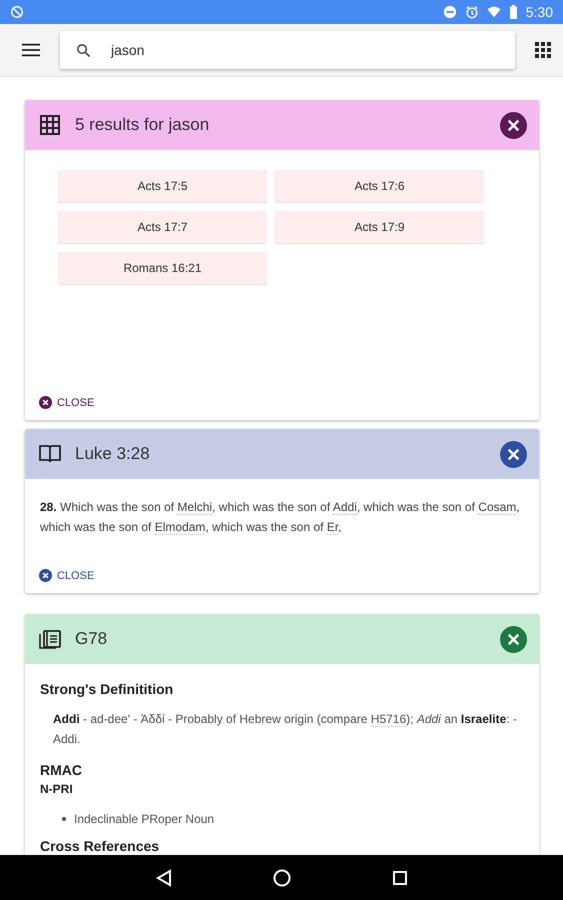  What do you see at coordinates (113, 454) in the screenshot?
I see `card-title: Luke 3:28` at bounding box center [113, 454].